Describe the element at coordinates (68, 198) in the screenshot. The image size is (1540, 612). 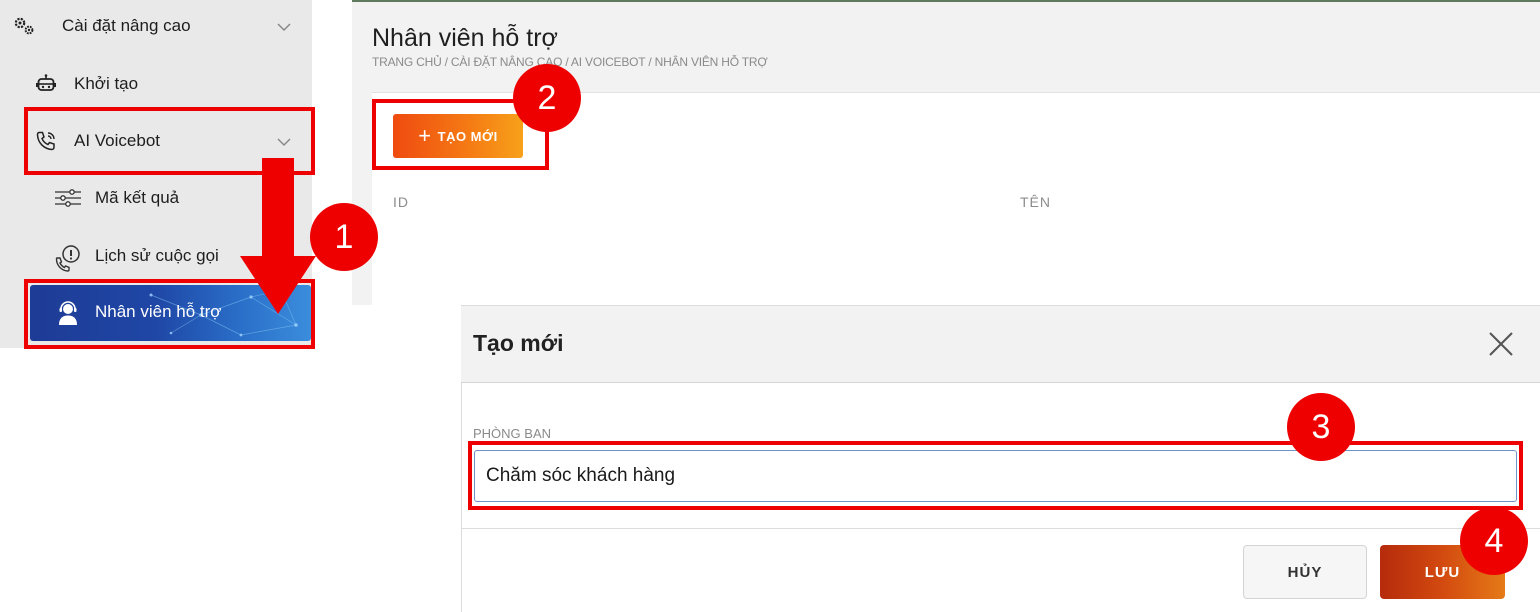
I see `sliders-icon` at that location.